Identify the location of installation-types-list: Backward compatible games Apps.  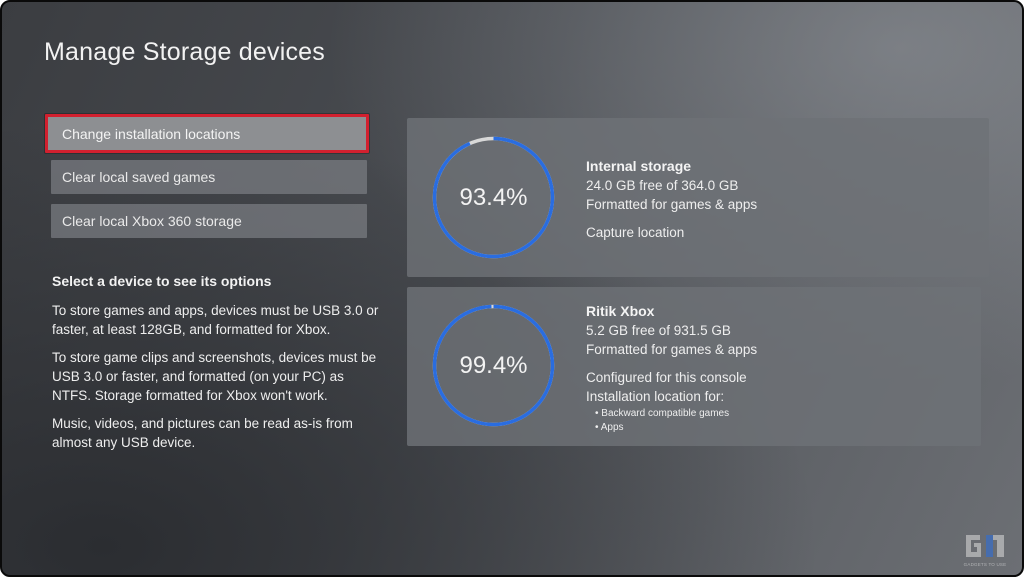
(671, 421).